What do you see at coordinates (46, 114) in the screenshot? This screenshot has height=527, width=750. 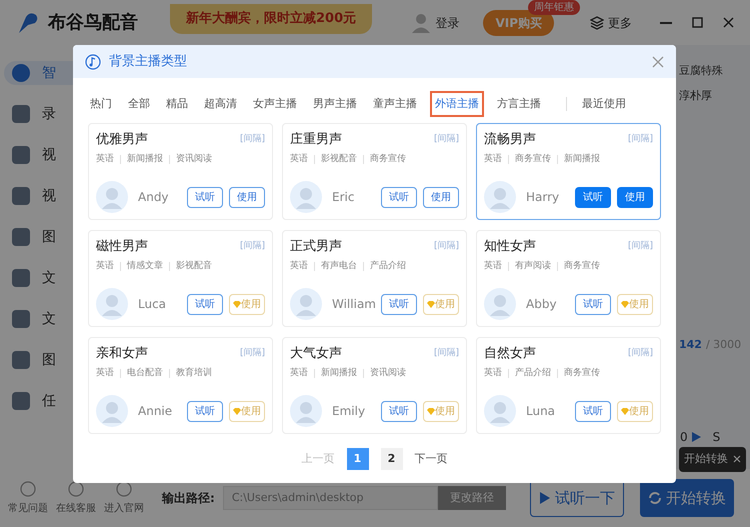 I see `sidebar-item: 录` at bounding box center [46, 114].